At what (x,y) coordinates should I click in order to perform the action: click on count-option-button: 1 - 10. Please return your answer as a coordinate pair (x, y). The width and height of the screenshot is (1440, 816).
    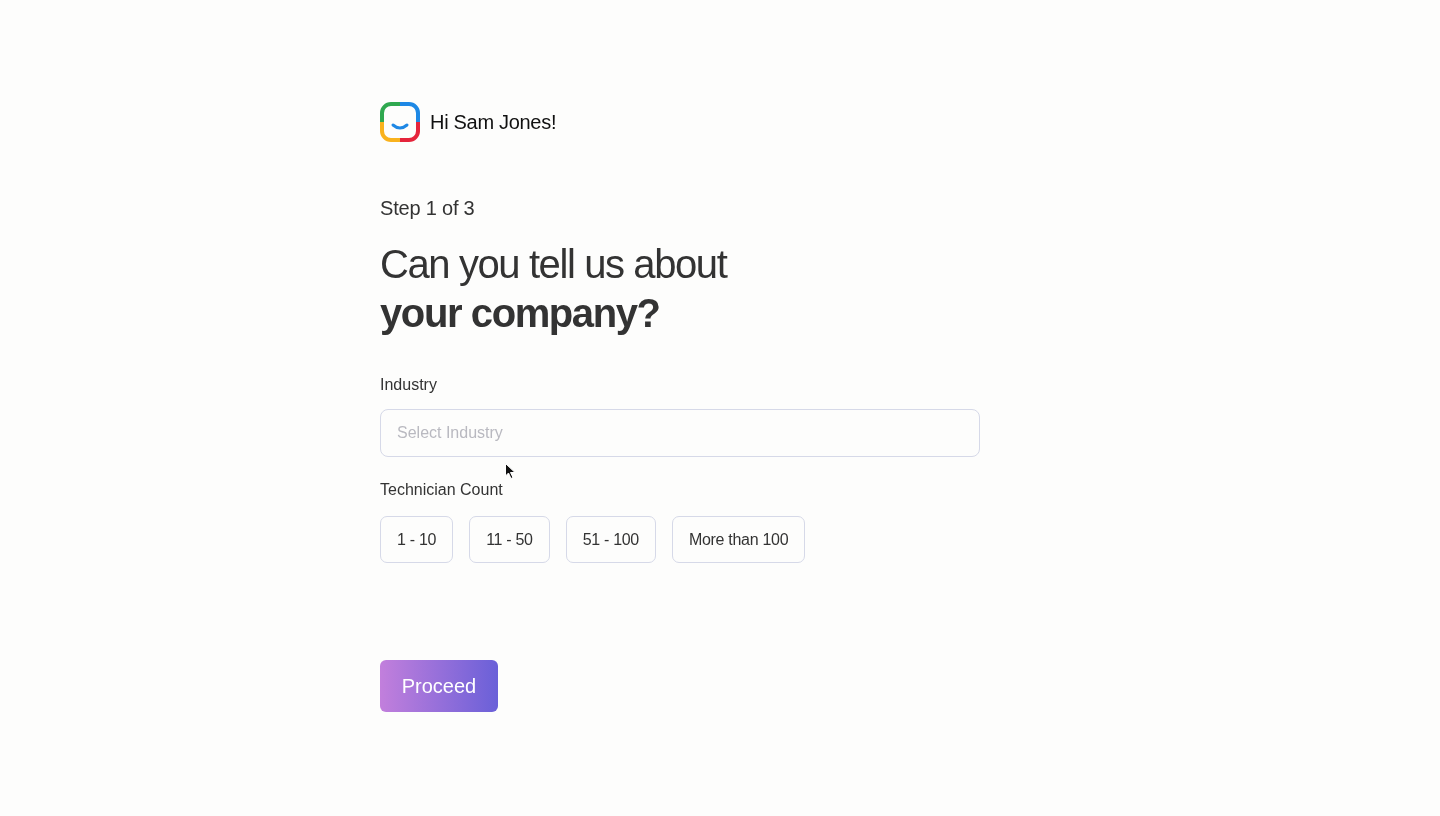
    Looking at the image, I should click on (417, 539).